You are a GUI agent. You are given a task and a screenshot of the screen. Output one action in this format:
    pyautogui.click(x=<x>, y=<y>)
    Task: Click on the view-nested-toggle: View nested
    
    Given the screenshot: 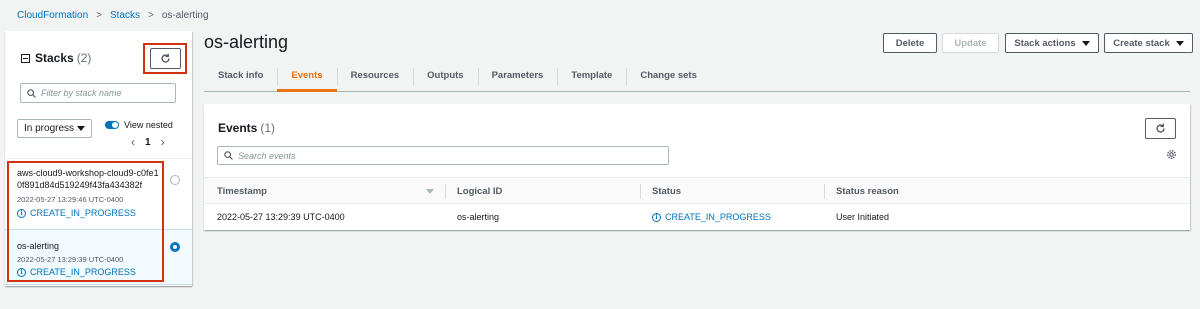 What is the action you would take?
    pyautogui.click(x=139, y=125)
    